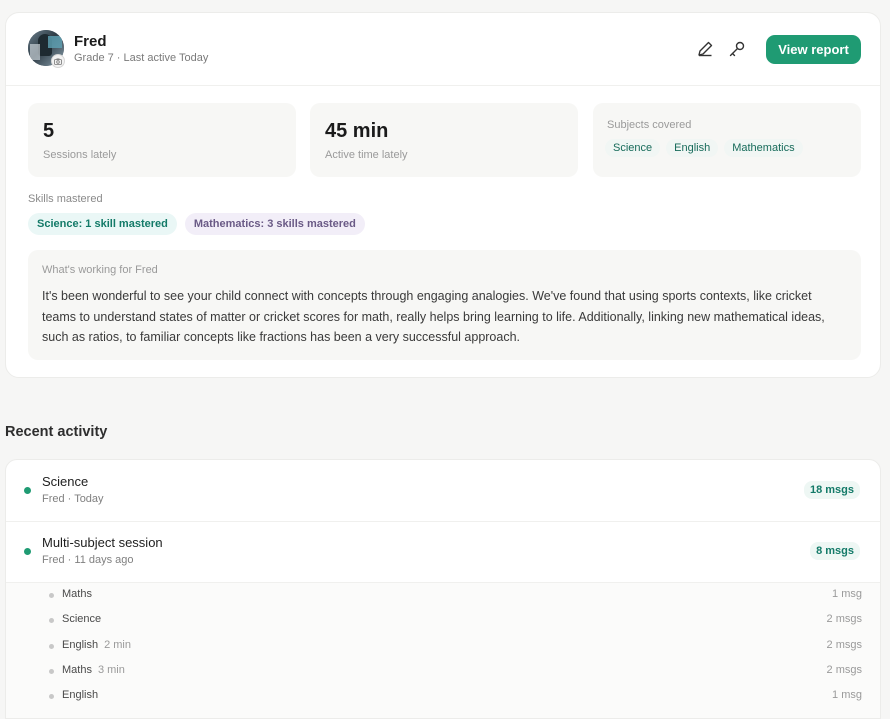  I want to click on activity-title: Science, so click(65, 481).